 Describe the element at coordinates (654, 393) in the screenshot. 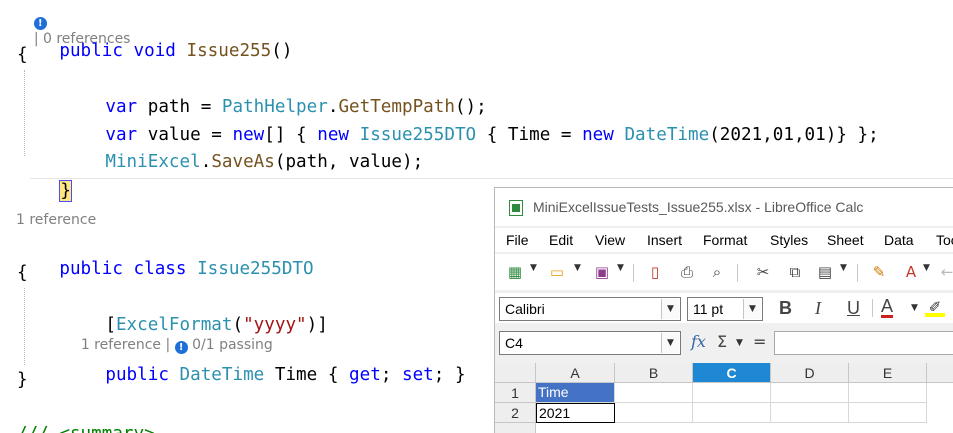

I see `cell-b1` at that location.